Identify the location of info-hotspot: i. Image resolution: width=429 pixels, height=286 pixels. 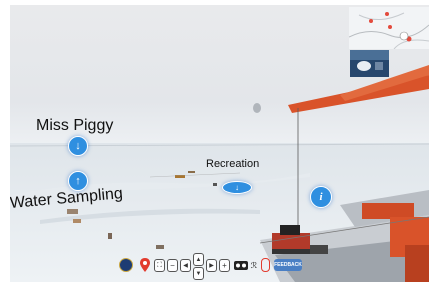
(321, 197).